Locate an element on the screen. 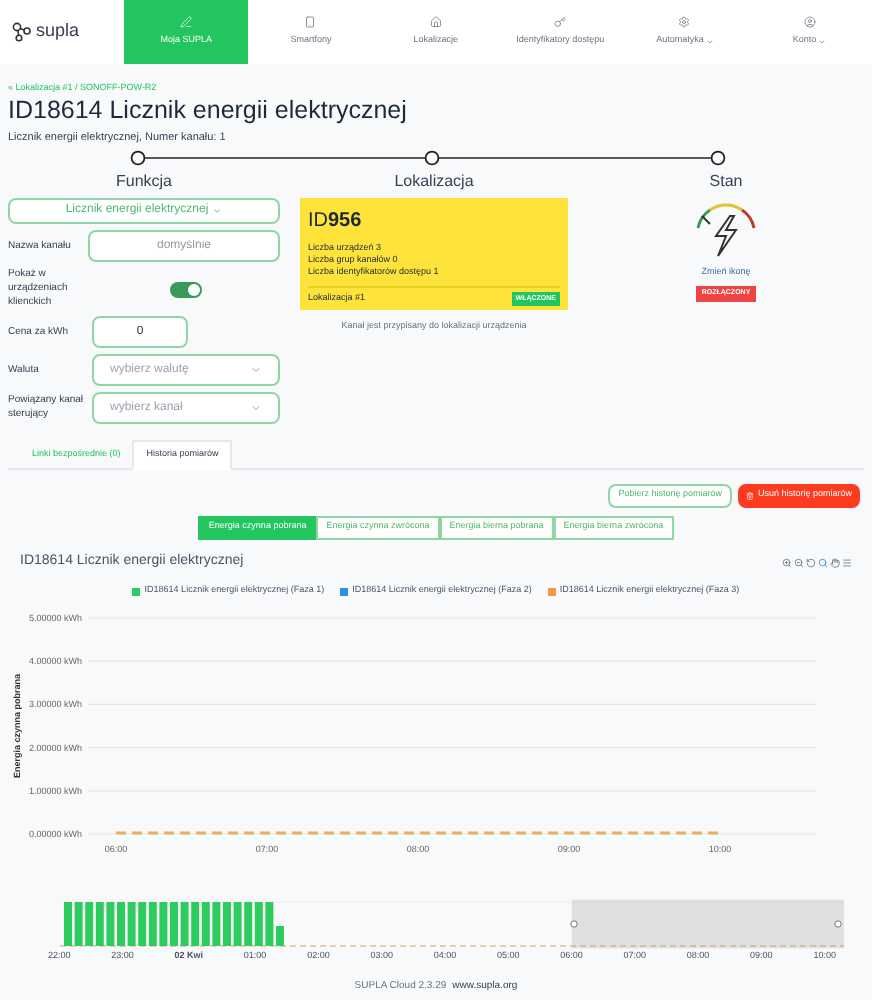  section-heading: Funkcja is located at coordinates (143, 182).